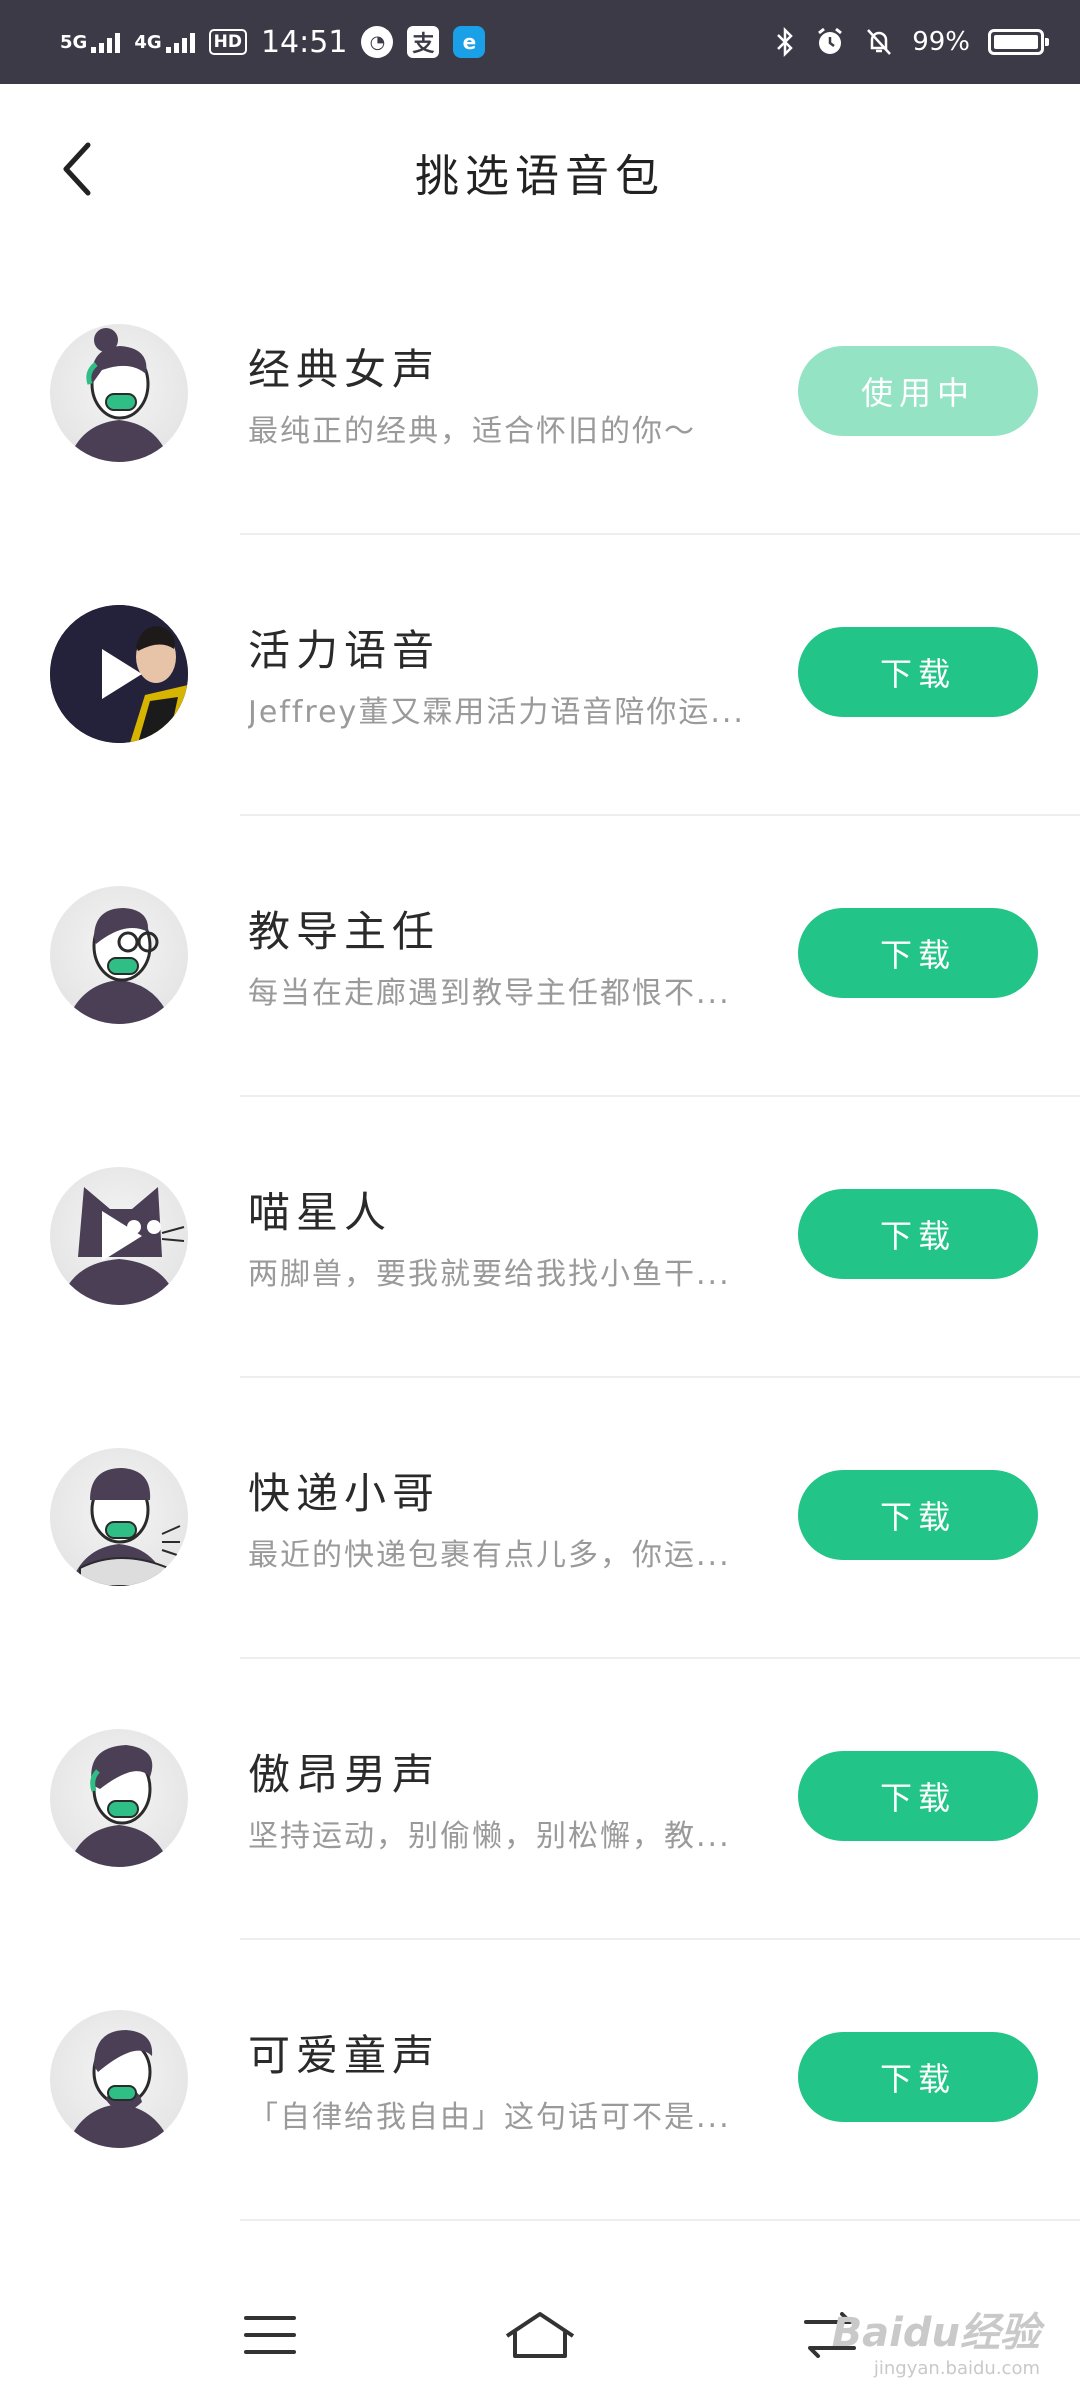  Describe the element at coordinates (304, 42) in the screenshot. I see `status-time: 14:51` at that location.